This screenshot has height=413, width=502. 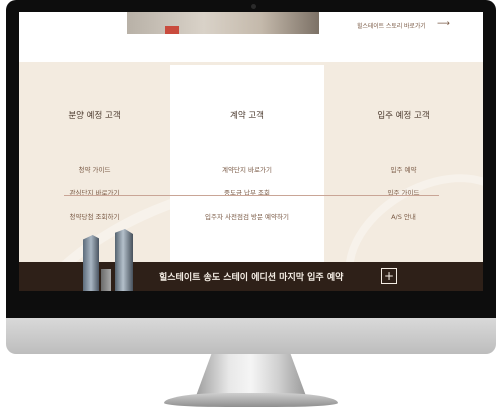 I want to click on menu-item: A/S 안내, so click(x=403, y=216).